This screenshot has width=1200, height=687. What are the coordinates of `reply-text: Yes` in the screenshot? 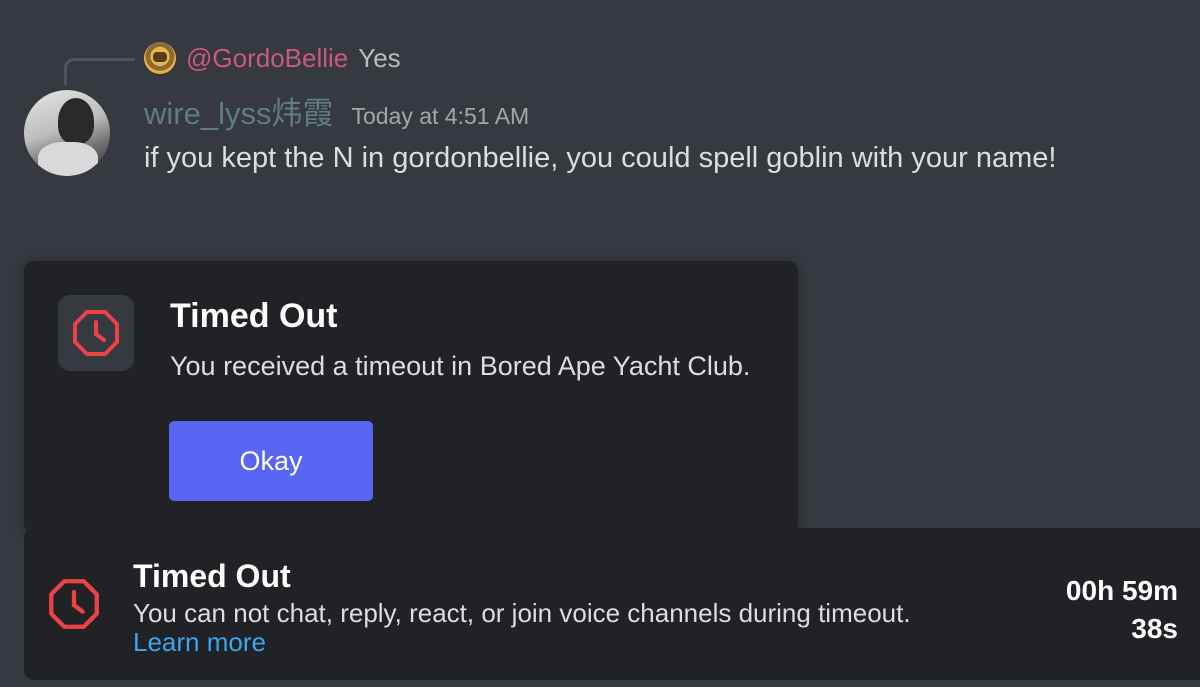 It's located at (379, 57).